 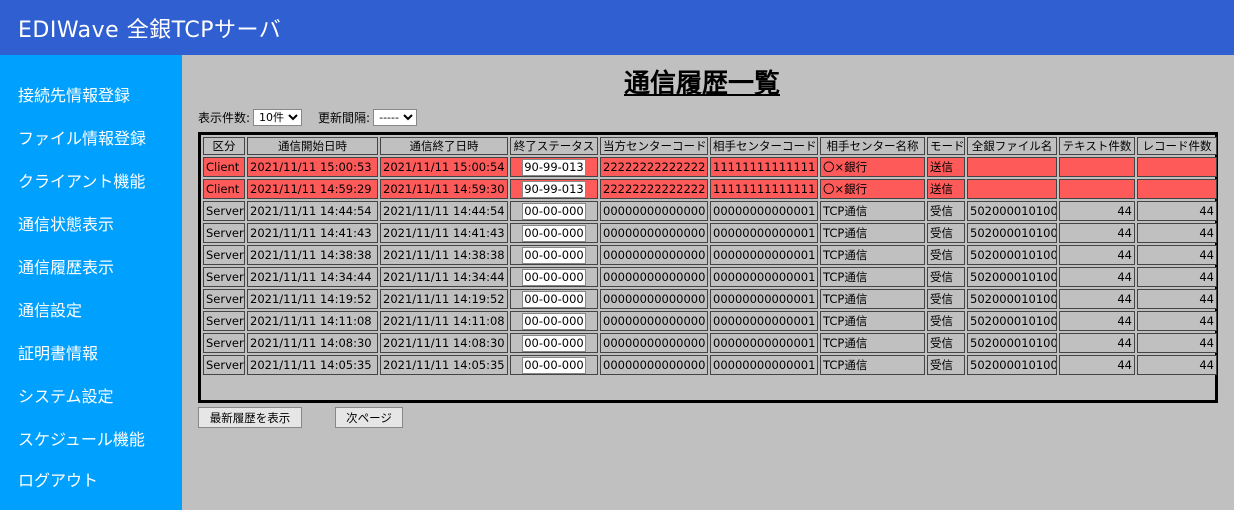 What do you see at coordinates (82, 137) in the screenshot?
I see `sidebar-item-file-register: ファイル情報登録` at bounding box center [82, 137].